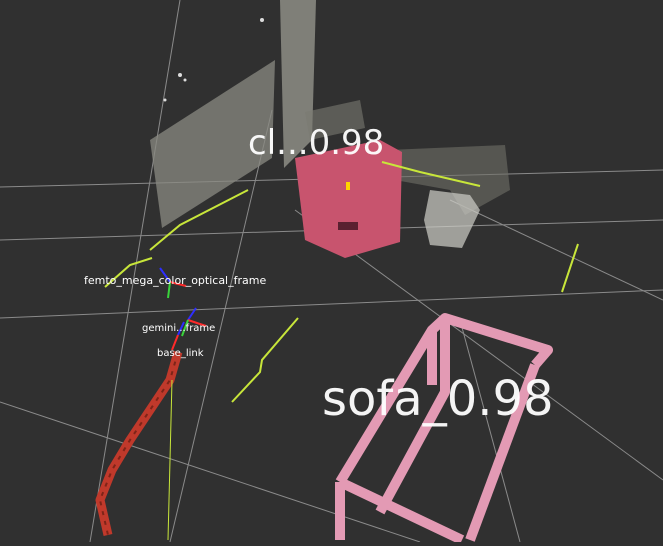  Describe the element at coordinates (316, 143) in the screenshot. I see `cluster-label: cl...0.98` at that location.